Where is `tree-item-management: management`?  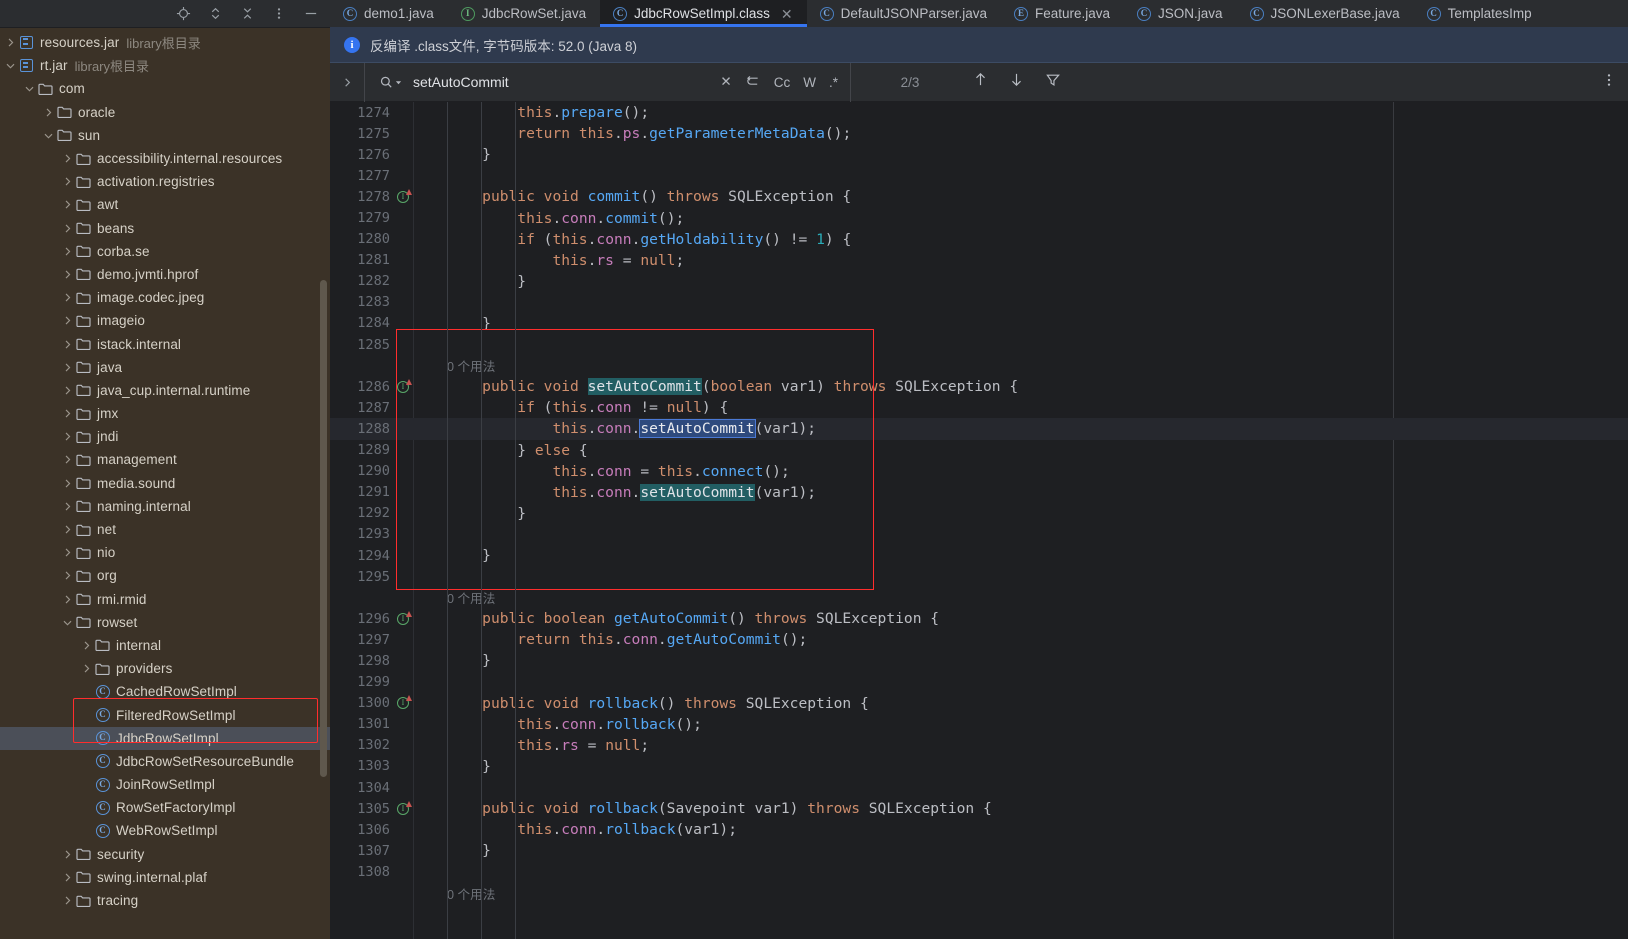
tree-item-management: management is located at coordinates (165, 459).